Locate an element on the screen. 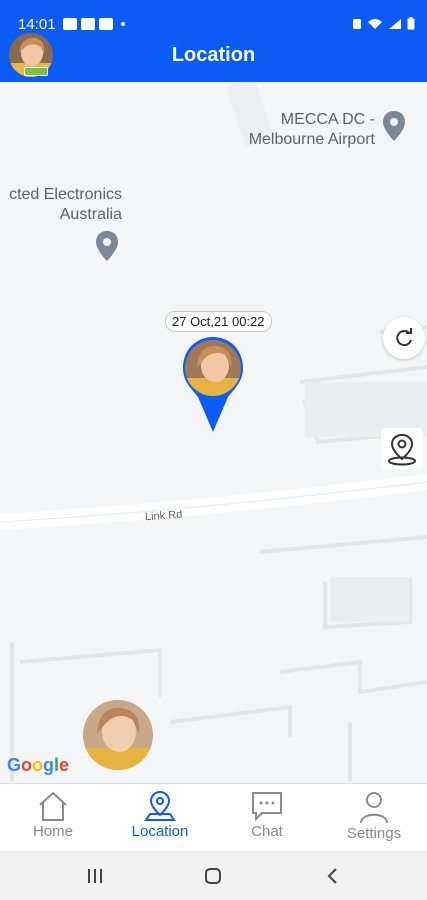  status-time: 14:01 is located at coordinates (37, 24).